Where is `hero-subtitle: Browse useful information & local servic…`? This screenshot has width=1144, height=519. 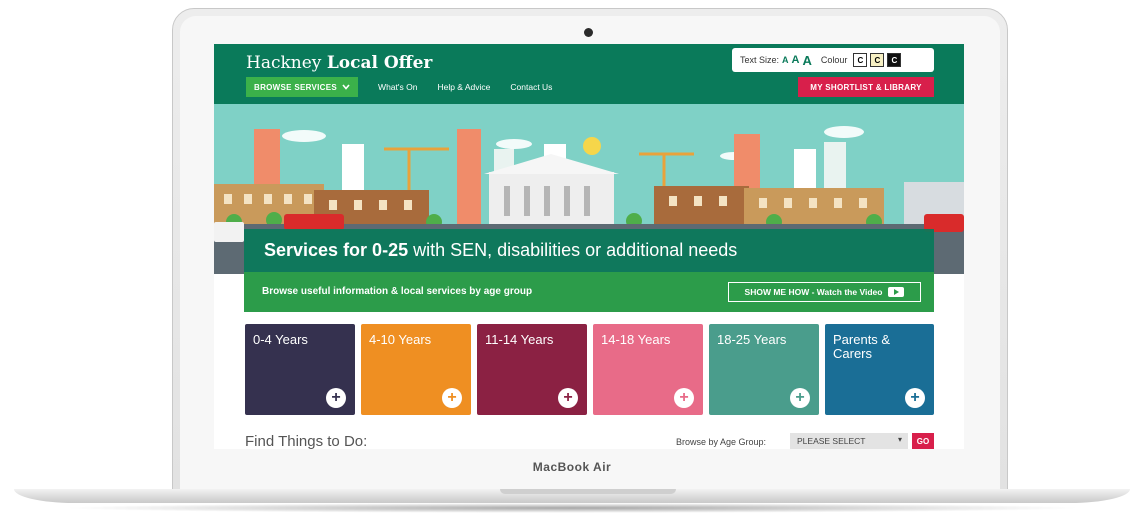 hero-subtitle: Browse useful information & local servic… is located at coordinates (397, 291).